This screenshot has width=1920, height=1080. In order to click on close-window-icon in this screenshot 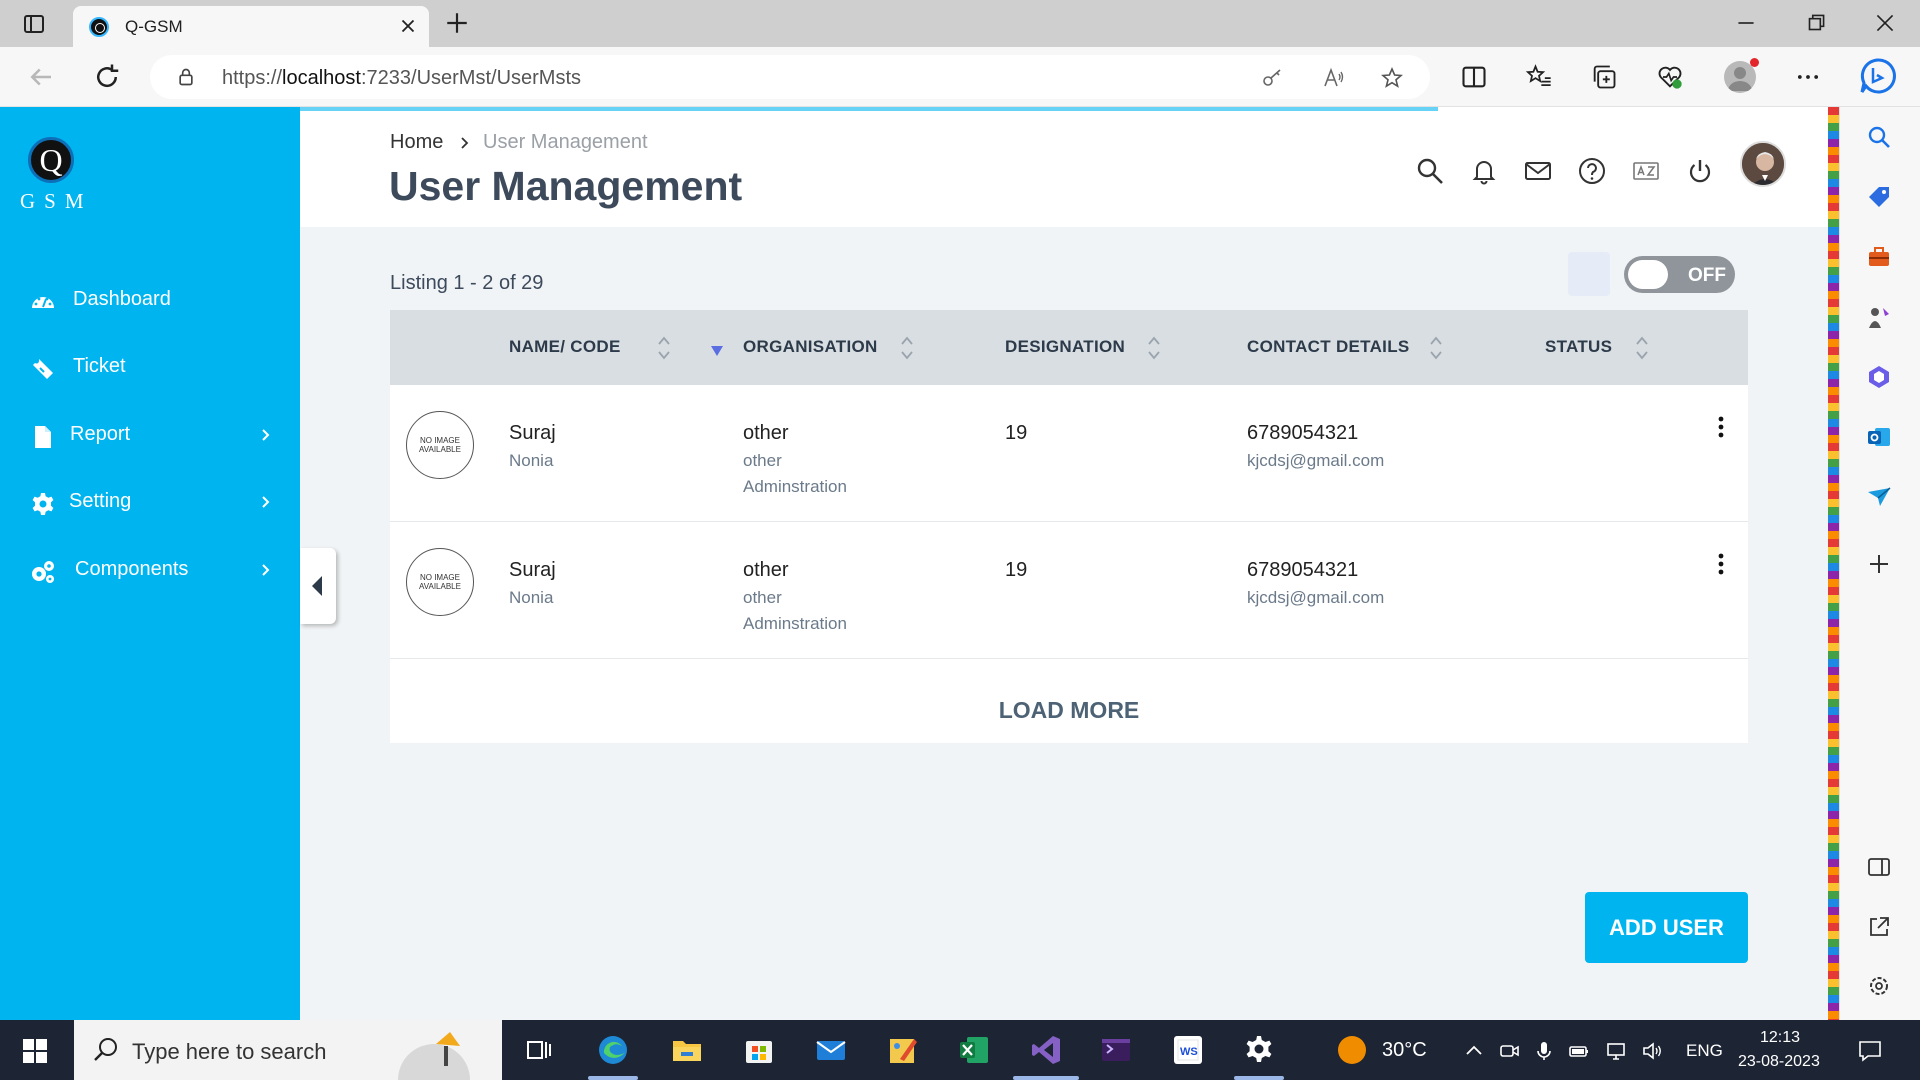, I will do `click(1885, 23)`.